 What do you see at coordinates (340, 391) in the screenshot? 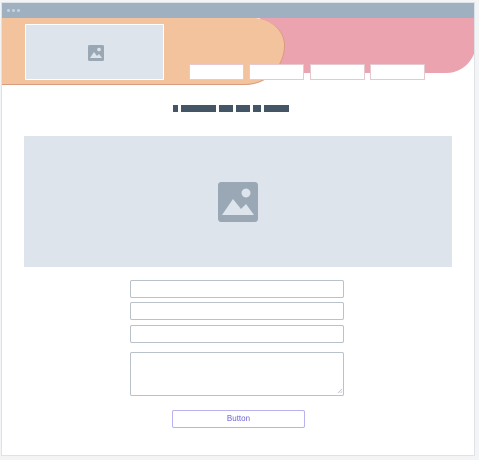
I see `resize-grip-icon` at bounding box center [340, 391].